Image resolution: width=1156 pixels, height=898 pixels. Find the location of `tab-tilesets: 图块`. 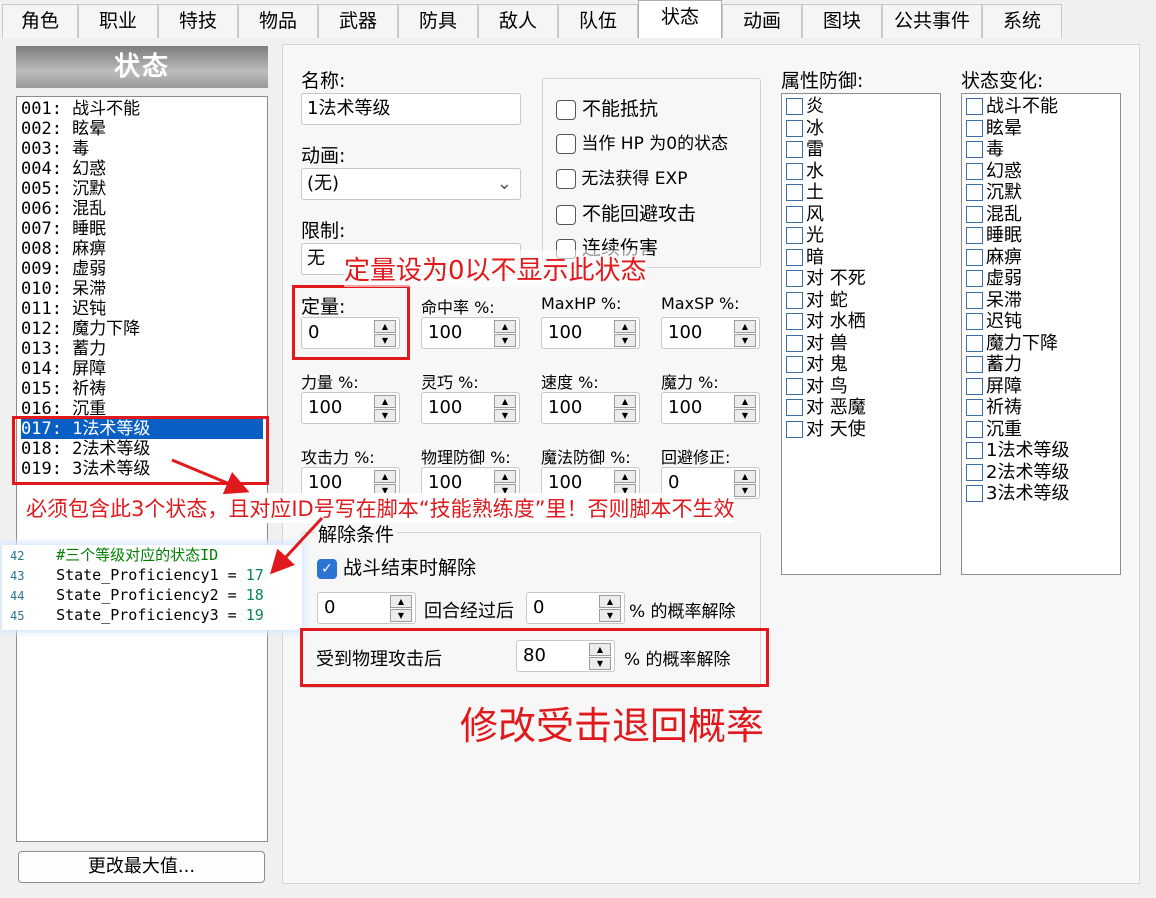

tab-tilesets: 图块 is located at coordinates (842, 21).